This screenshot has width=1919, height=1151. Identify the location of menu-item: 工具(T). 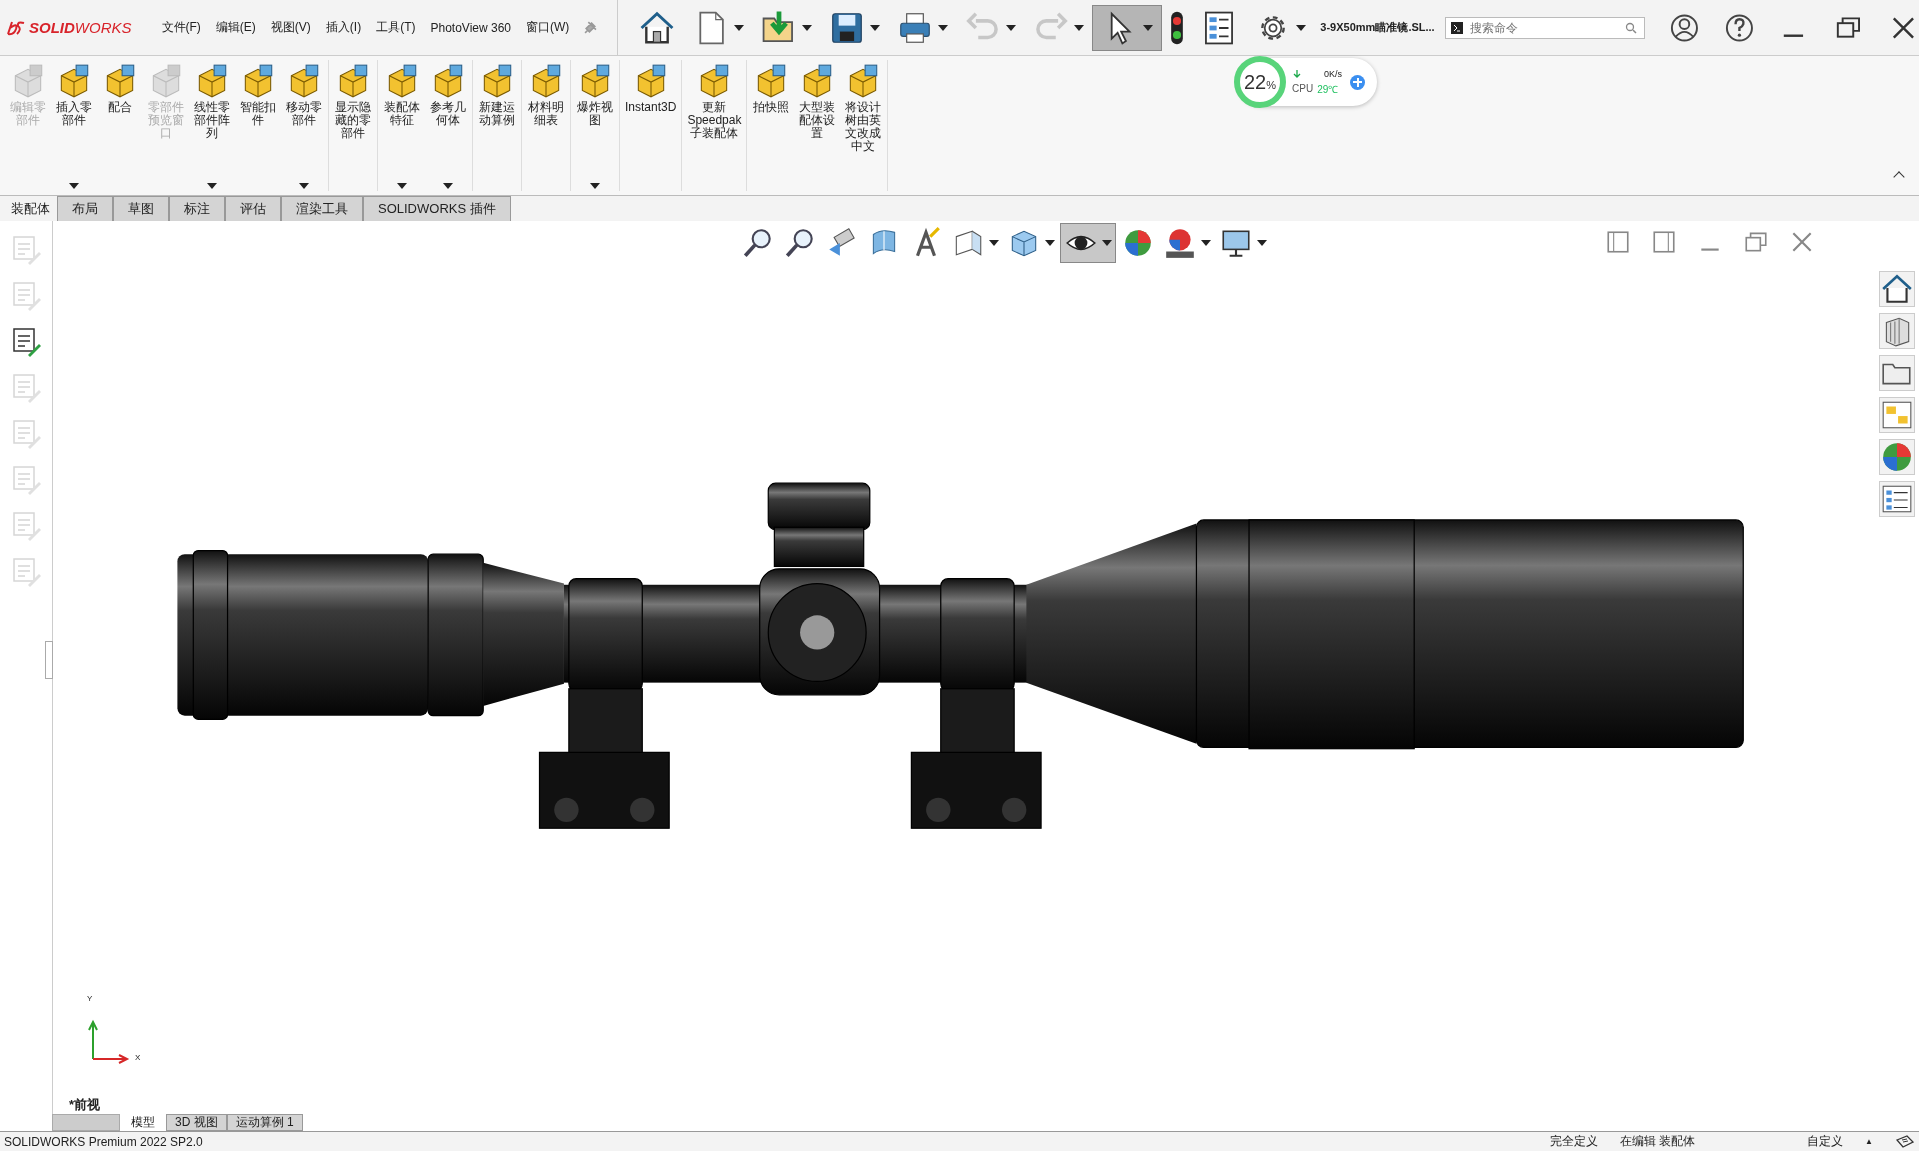
(396, 27).